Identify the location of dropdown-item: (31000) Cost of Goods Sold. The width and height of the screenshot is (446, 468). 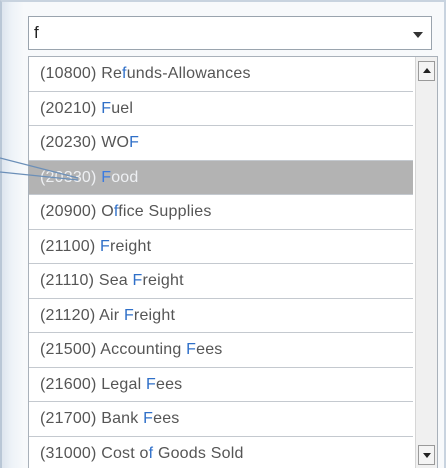
(221, 452).